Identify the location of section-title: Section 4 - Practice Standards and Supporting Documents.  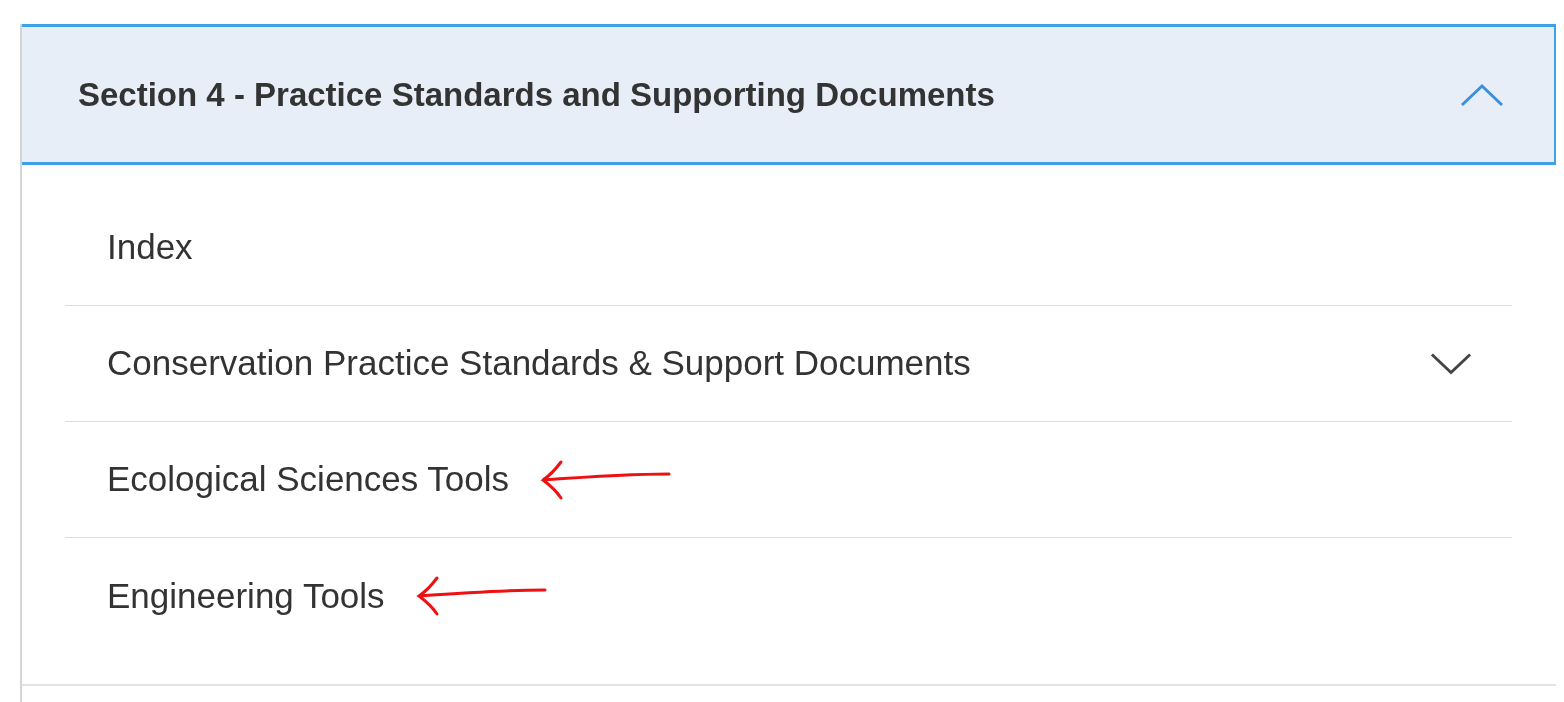
(536, 94).